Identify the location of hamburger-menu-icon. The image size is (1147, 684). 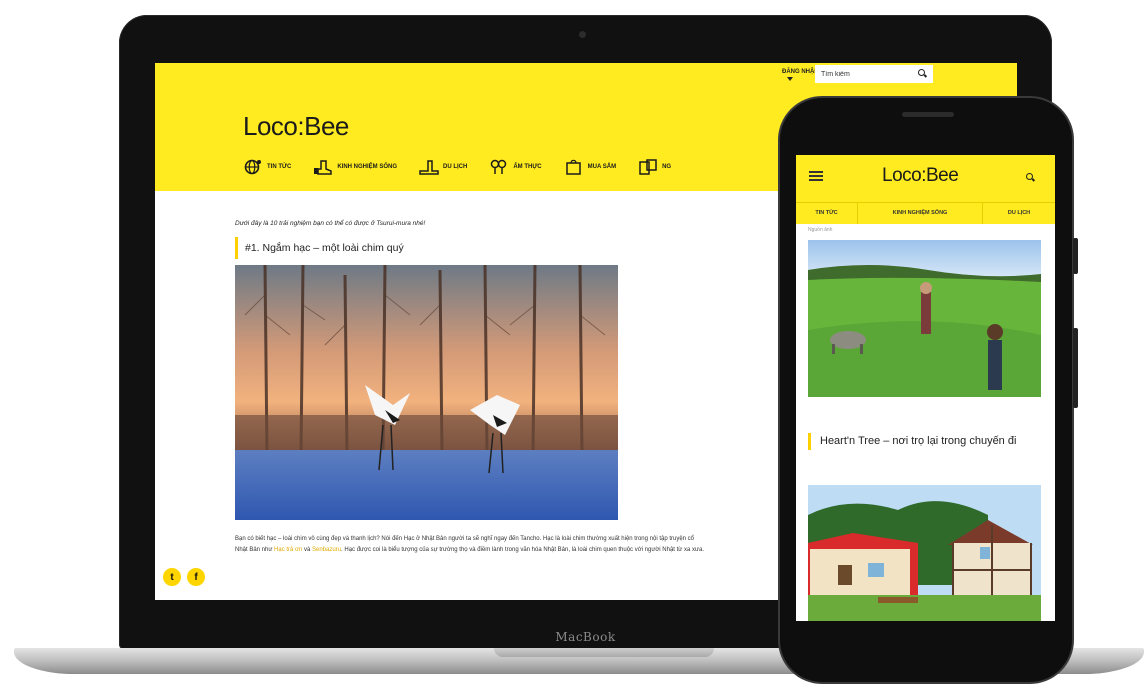
(816, 176).